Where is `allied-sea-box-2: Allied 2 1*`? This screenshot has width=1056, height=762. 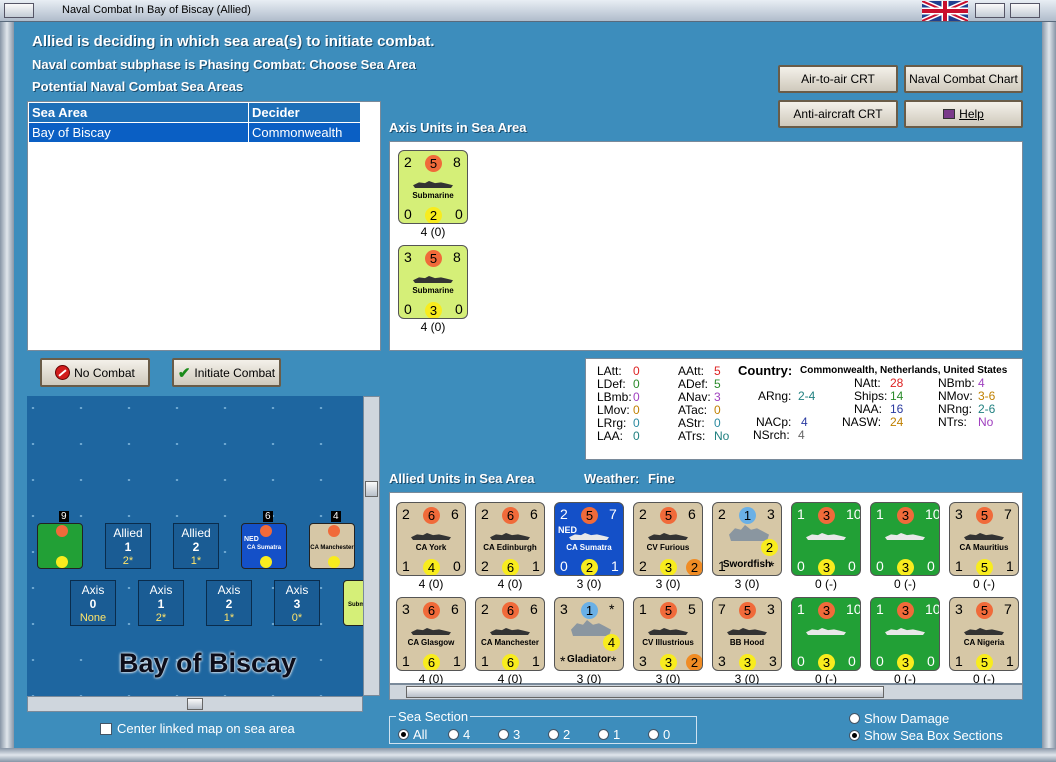
allied-sea-box-2: Allied 2 1* is located at coordinates (196, 546).